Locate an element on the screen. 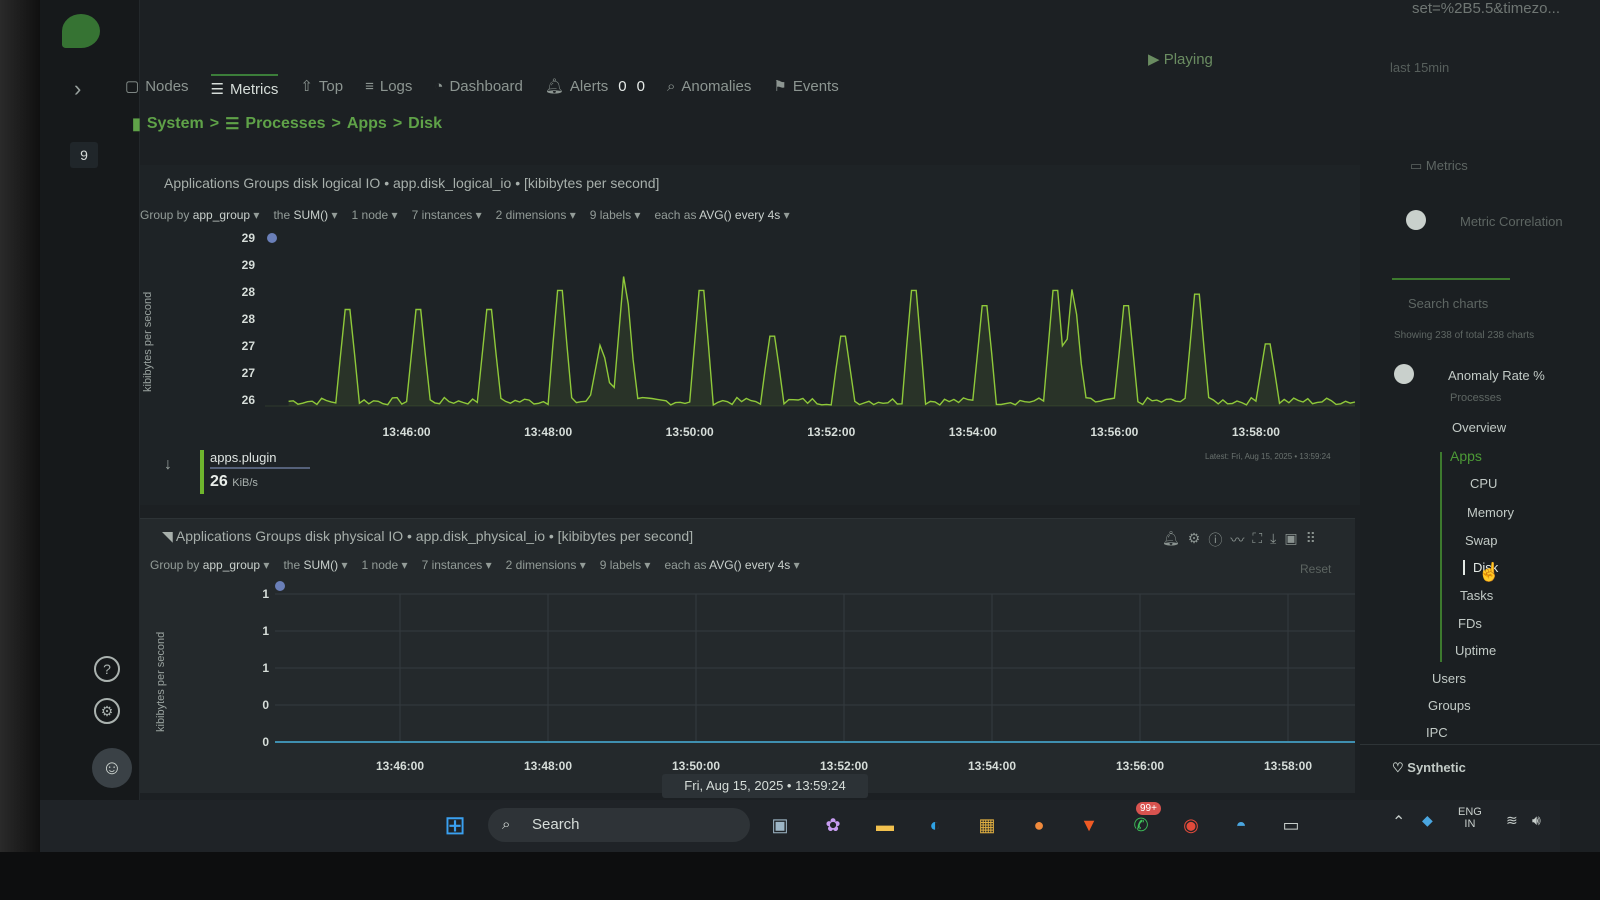 The width and height of the screenshot is (1600, 900). sidebar-item-memory: Memory is located at coordinates (1490, 512).